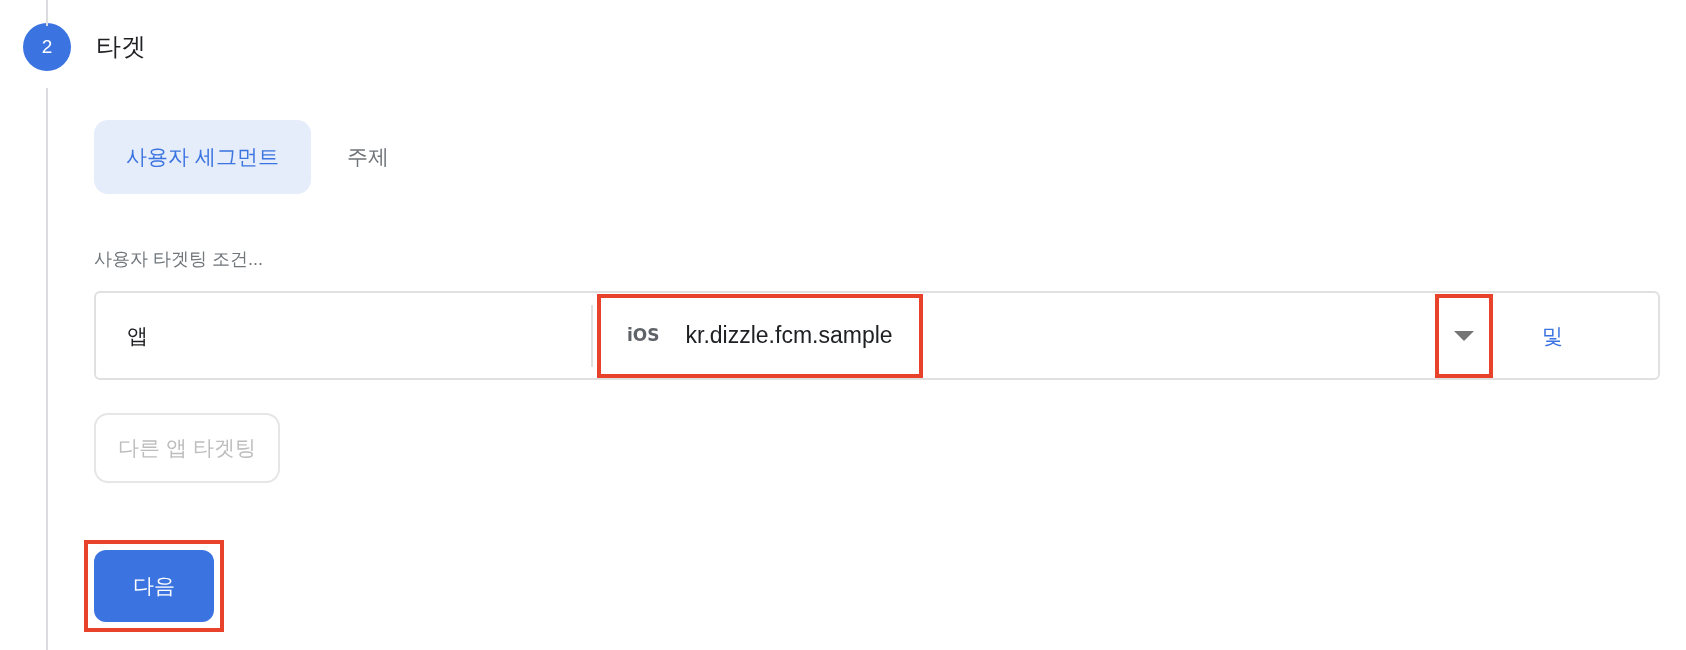 This screenshot has height=650, width=1686. What do you see at coordinates (47, 47) in the screenshot?
I see `step-number: 2` at bounding box center [47, 47].